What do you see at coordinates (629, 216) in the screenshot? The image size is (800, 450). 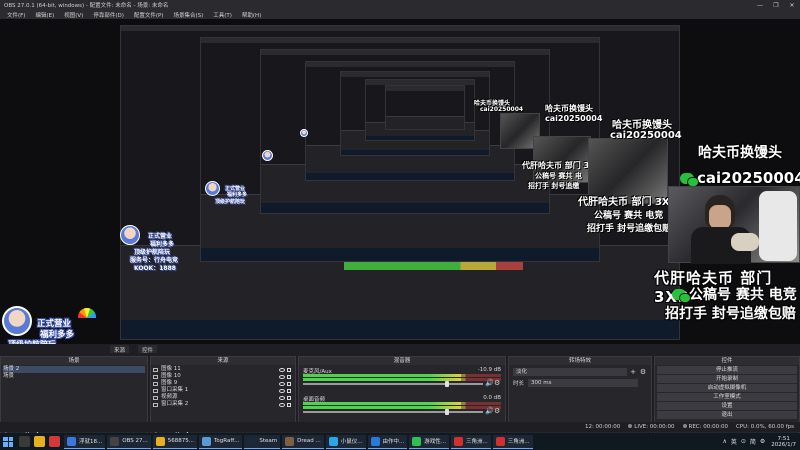 I see `overlay-mid1-line2: 公稿号 赛共 电竞` at bounding box center [629, 216].